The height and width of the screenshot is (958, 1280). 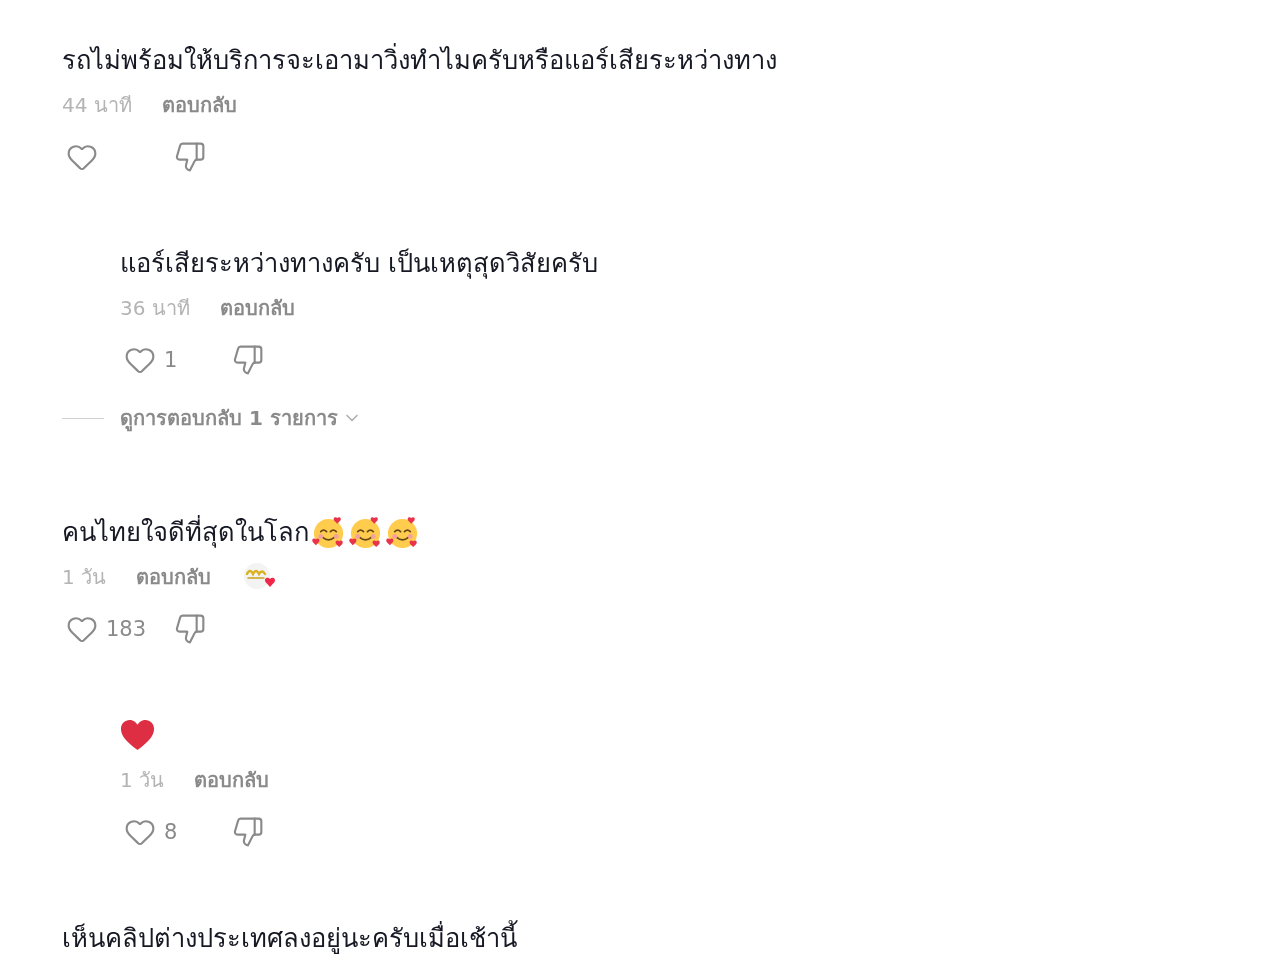 What do you see at coordinates (185, 532) in the screenshot?
I see `comment-text: คนไทยใจดีที่สุดในโลก` at bounding box center [185, 532].